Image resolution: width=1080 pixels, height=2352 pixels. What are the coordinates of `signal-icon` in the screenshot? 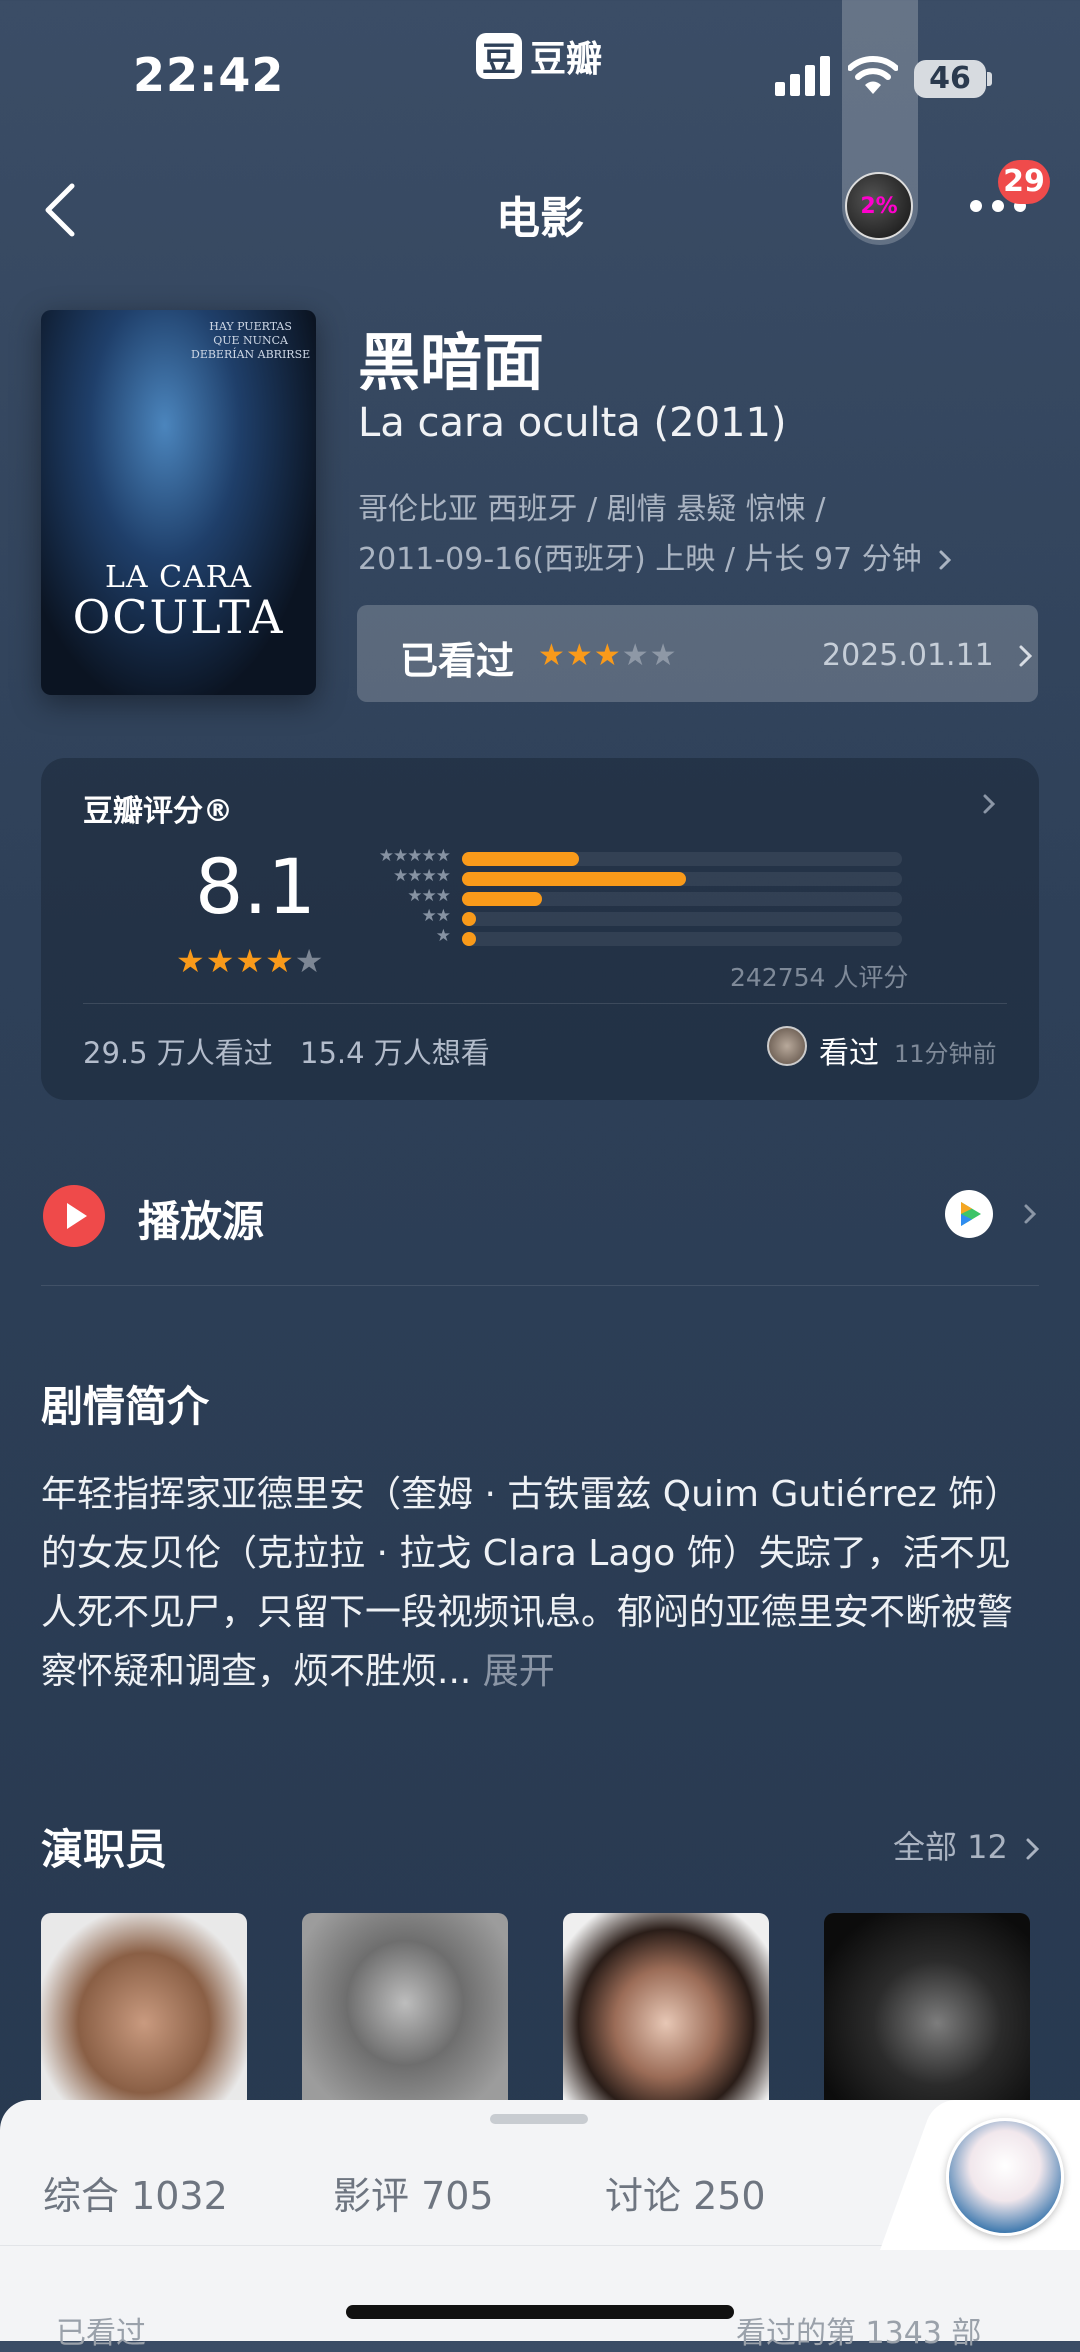 It's located at (802, 76).